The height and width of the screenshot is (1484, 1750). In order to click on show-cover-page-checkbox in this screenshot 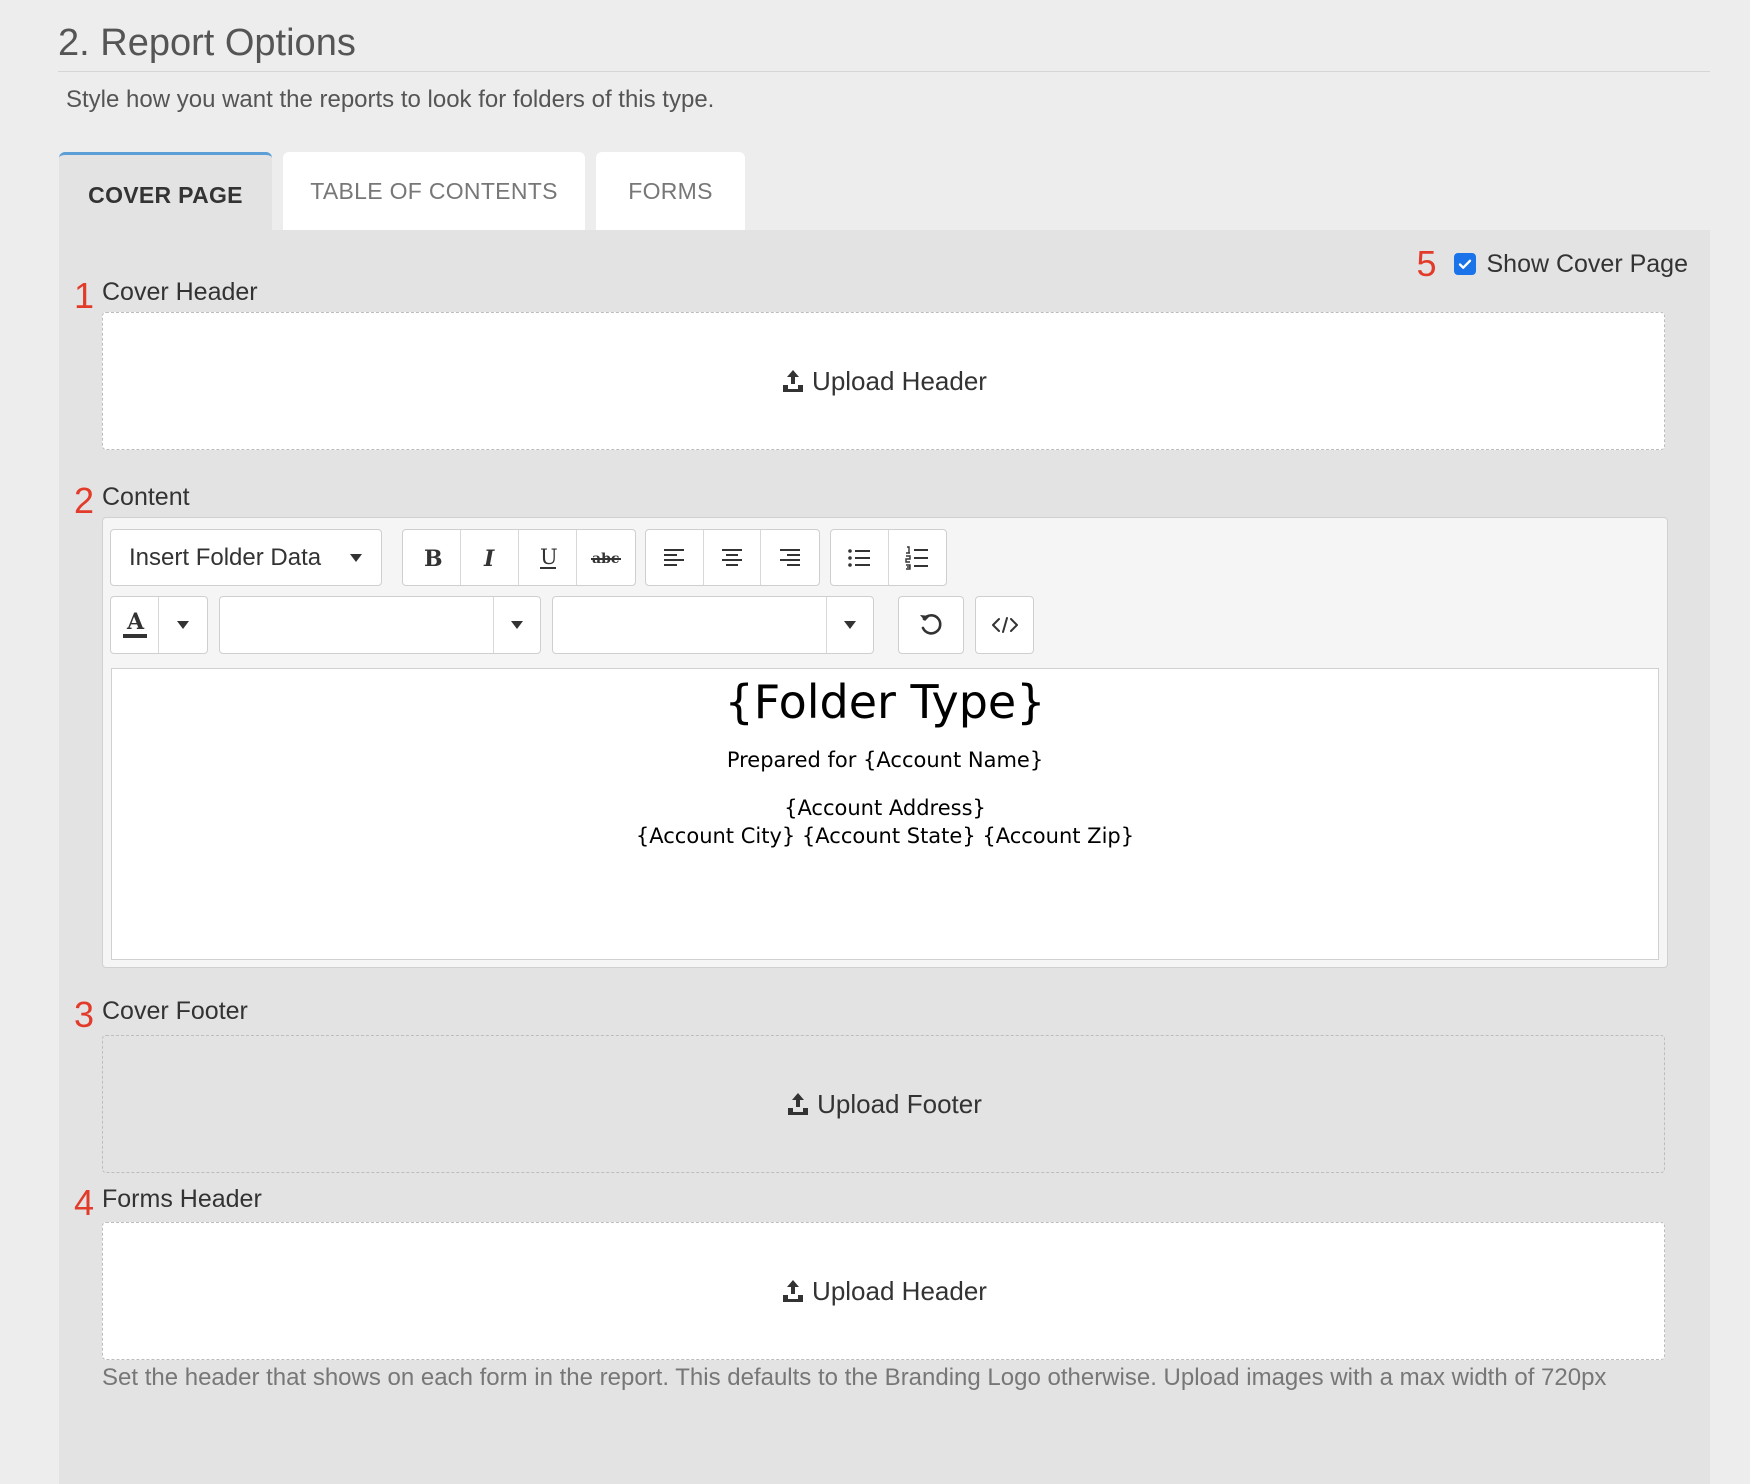, I will do `click(1465, 264)`.